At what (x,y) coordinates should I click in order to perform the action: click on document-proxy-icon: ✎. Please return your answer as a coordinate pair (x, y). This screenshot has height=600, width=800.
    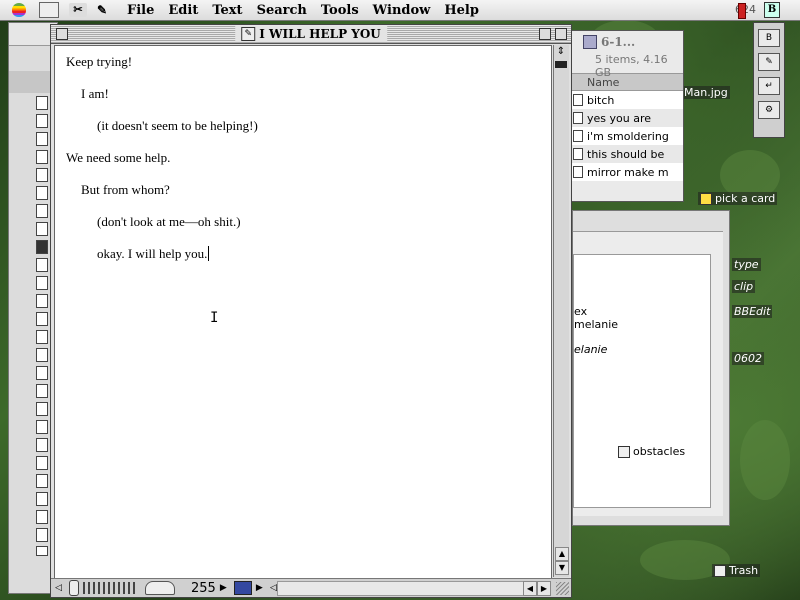
    Looking at the image, I should click on (248, 34).